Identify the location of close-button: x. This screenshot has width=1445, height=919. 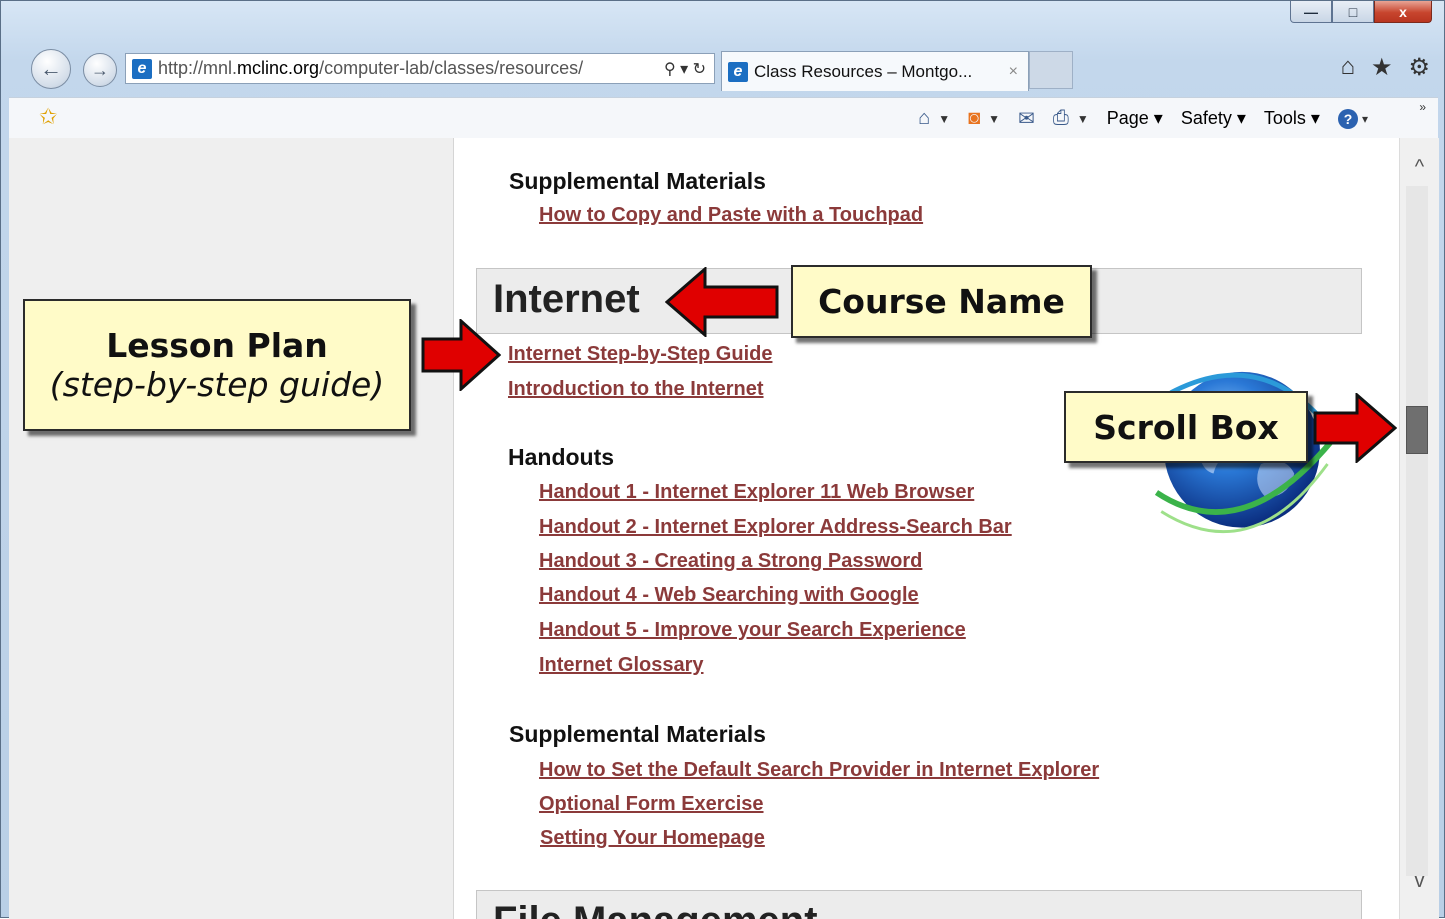
(1403, 12).